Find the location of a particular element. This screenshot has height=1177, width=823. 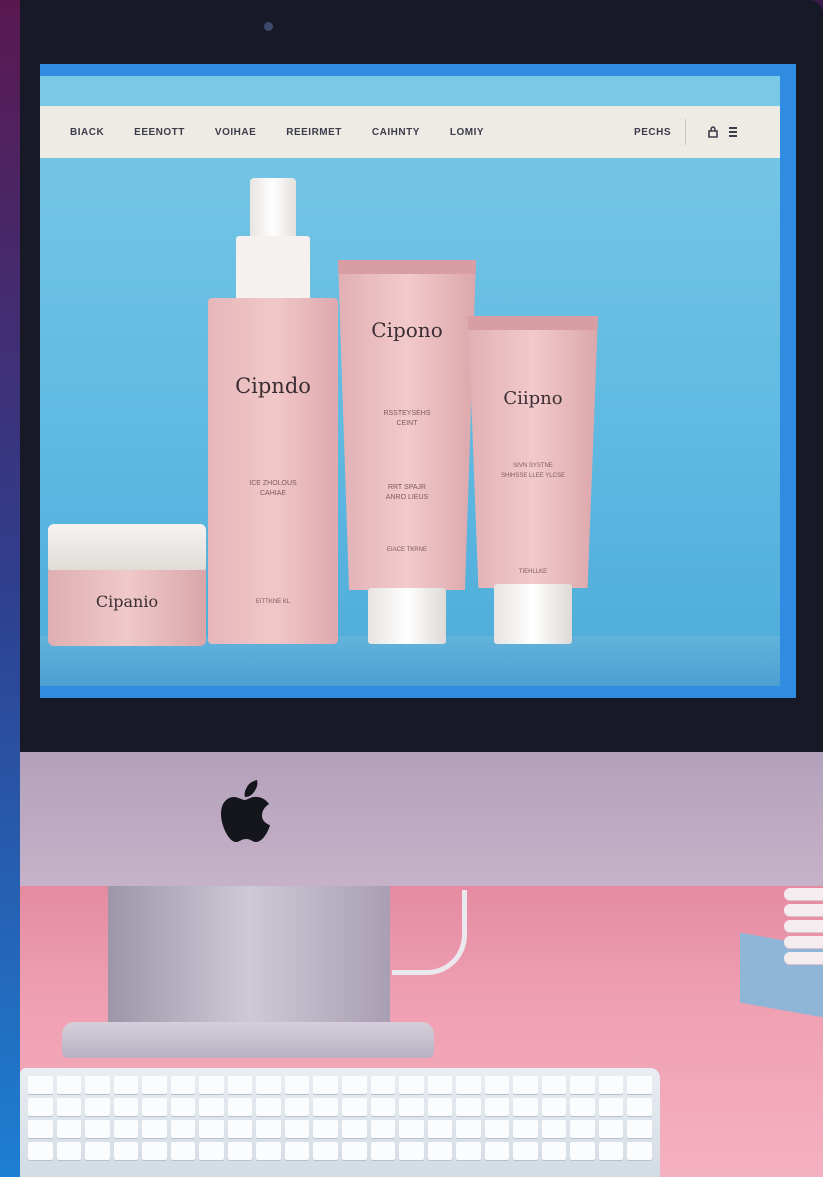

menu-icon is located at coordinates (733, 132).